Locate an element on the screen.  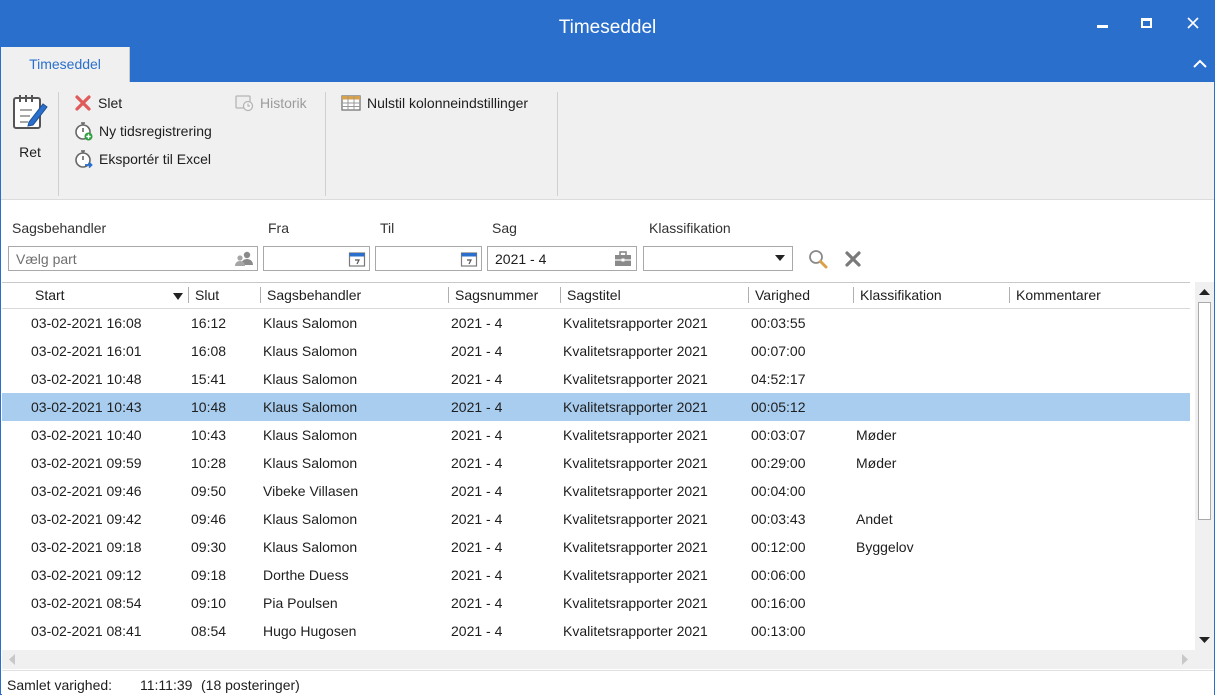
cell-start: 03-02-2021 10:43 is located at coordinates (86, 407).